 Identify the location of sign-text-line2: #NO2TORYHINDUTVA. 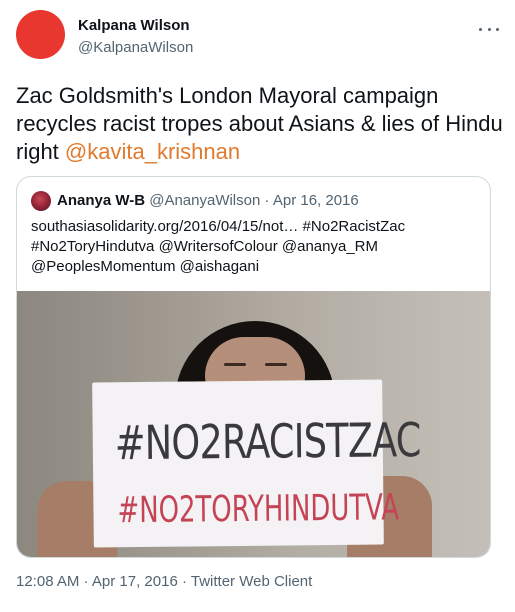
(258, 509).